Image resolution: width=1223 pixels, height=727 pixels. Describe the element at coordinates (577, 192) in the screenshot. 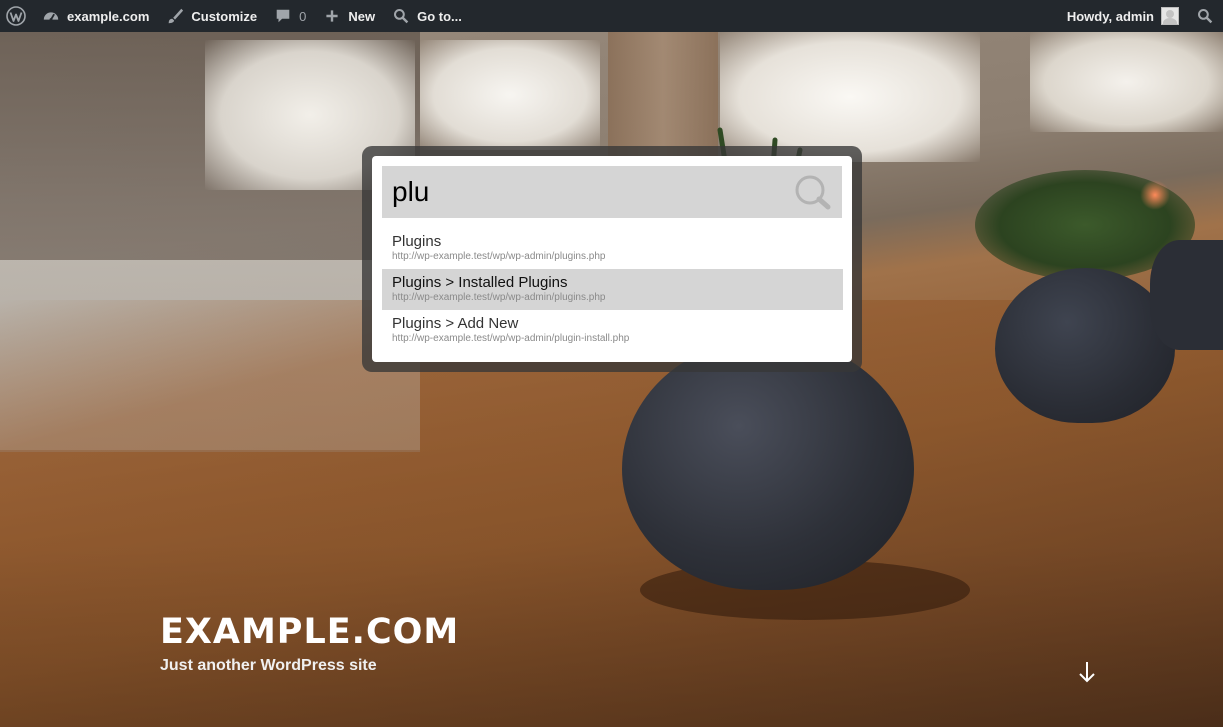

I see `spotlight-search-input` at that location.